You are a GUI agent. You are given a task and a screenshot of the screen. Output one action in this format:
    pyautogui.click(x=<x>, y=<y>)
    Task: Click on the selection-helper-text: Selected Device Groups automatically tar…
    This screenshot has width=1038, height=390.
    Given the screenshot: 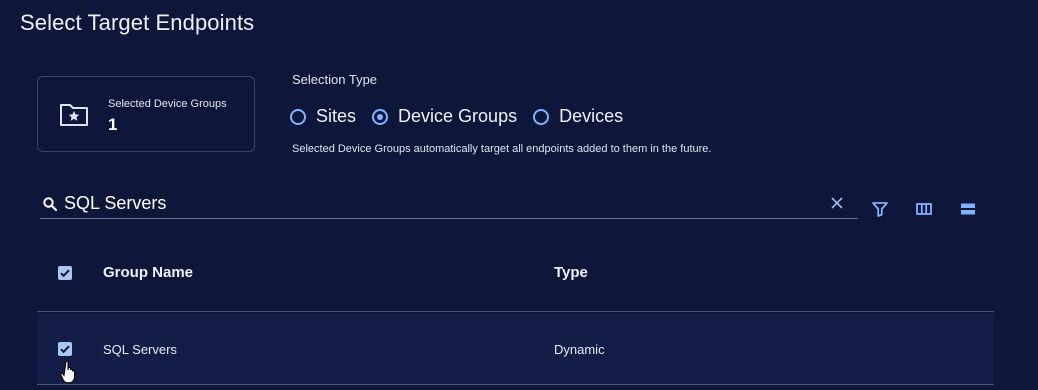 What is the action you would take?
    pyautogui.click(x=502, y=149)
    